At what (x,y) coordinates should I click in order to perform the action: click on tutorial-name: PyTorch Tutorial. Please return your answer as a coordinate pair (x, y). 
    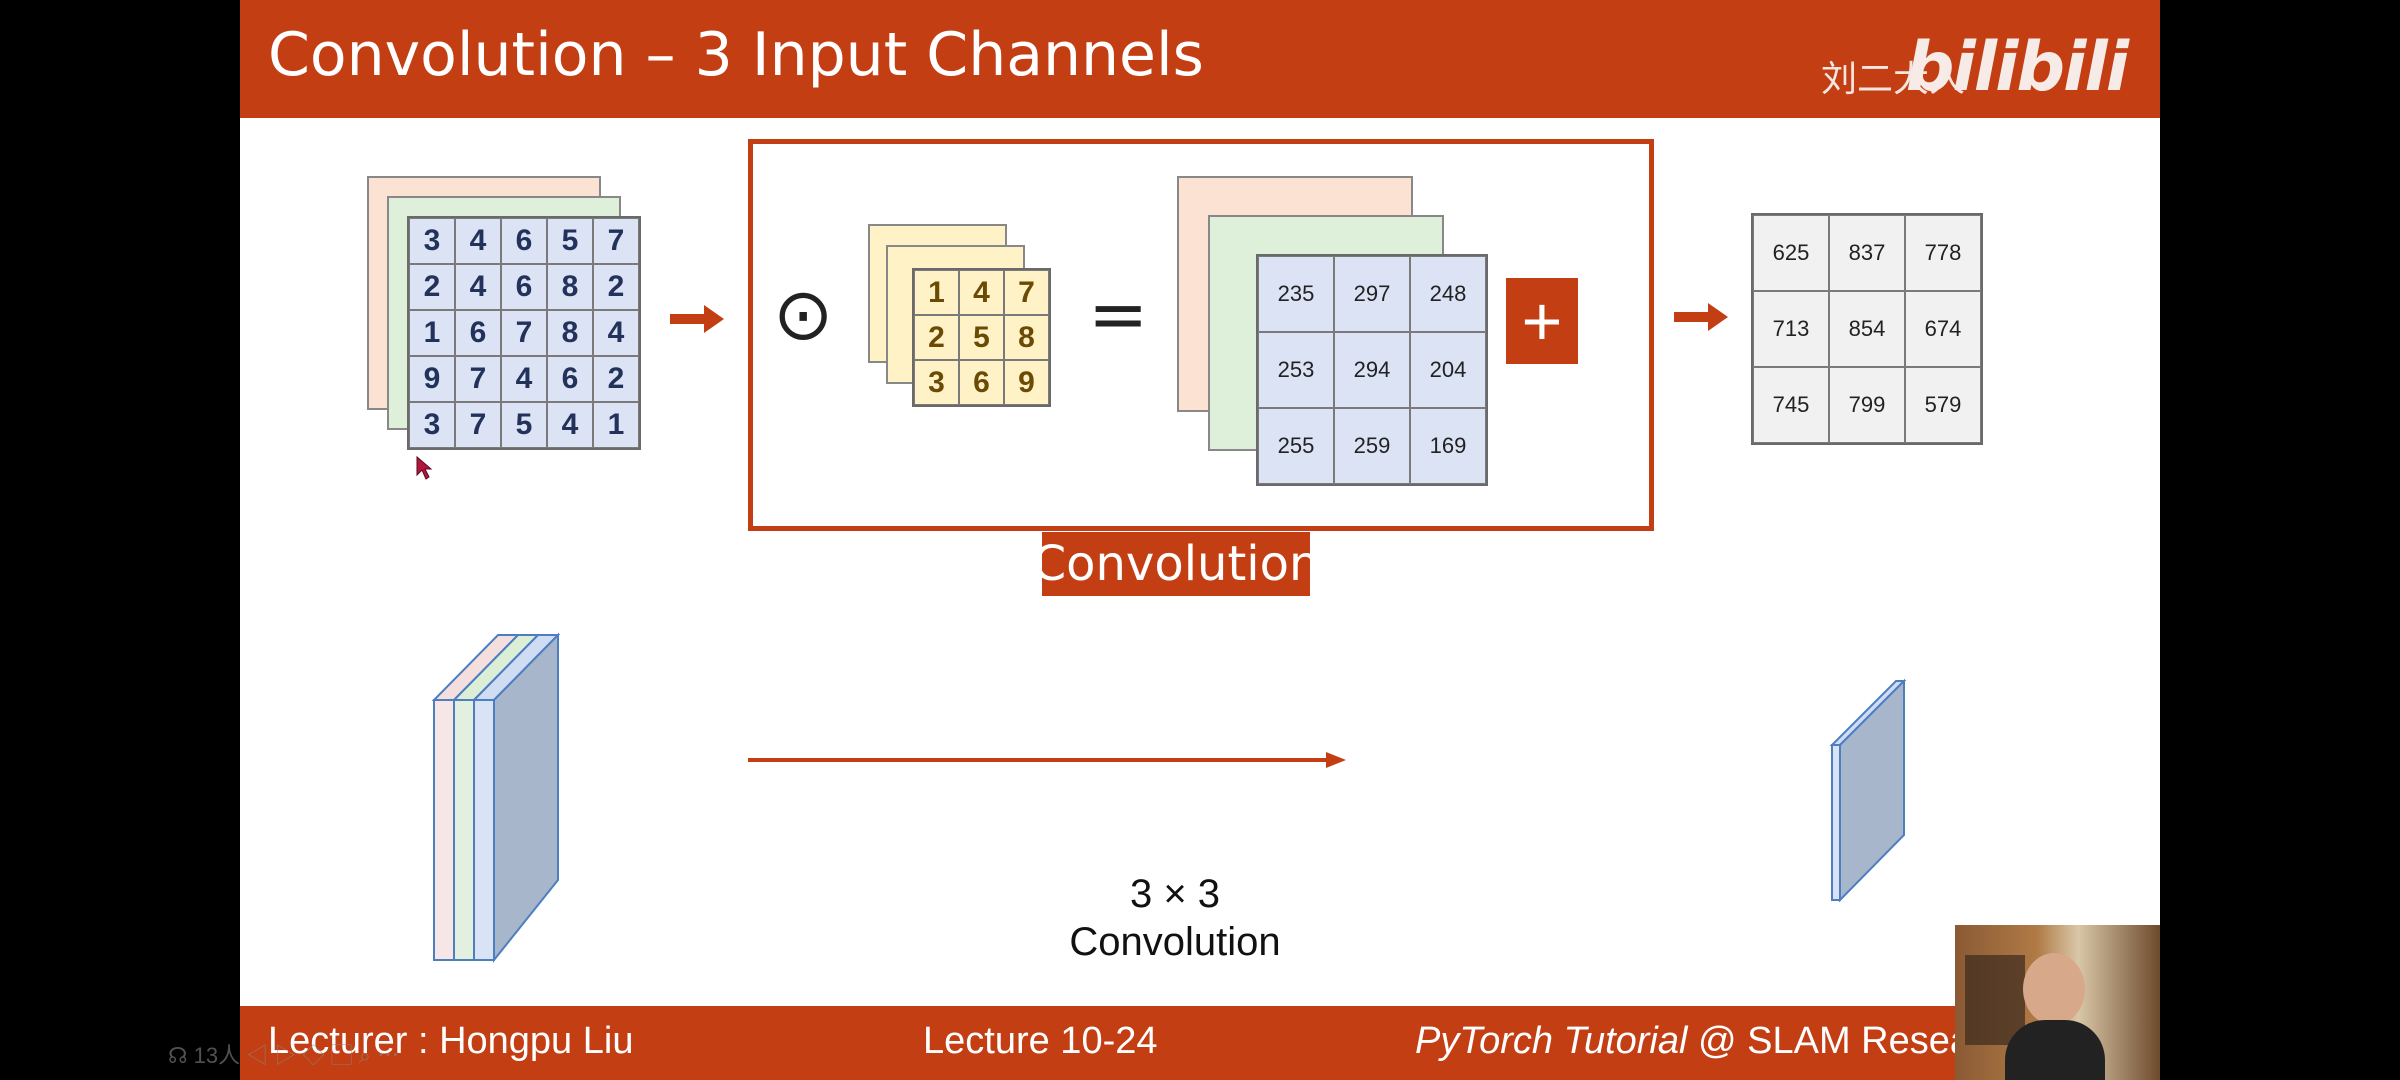
    Looking at the image, I should click on (1551, 1041).